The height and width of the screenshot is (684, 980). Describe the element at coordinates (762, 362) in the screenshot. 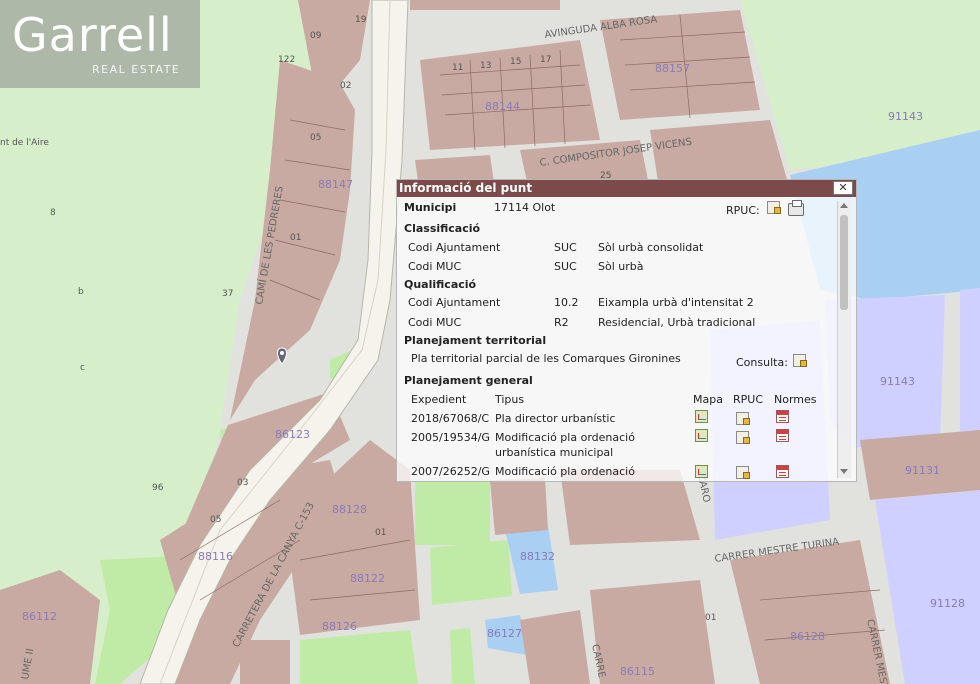

I see `consulta-label: Consulta:` at that location.